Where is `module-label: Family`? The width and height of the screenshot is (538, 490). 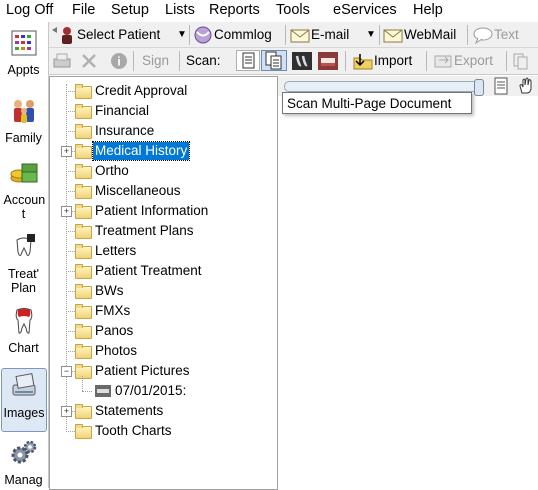 module-label: Family is located at coordinates (23, 138).